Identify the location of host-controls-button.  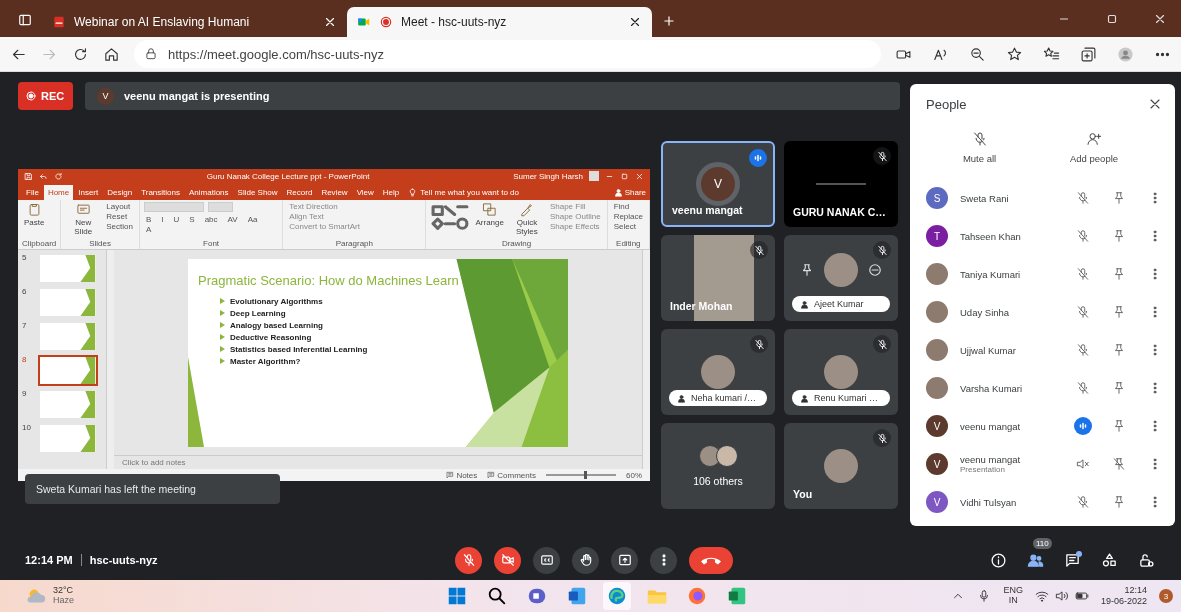
(1146, 560).